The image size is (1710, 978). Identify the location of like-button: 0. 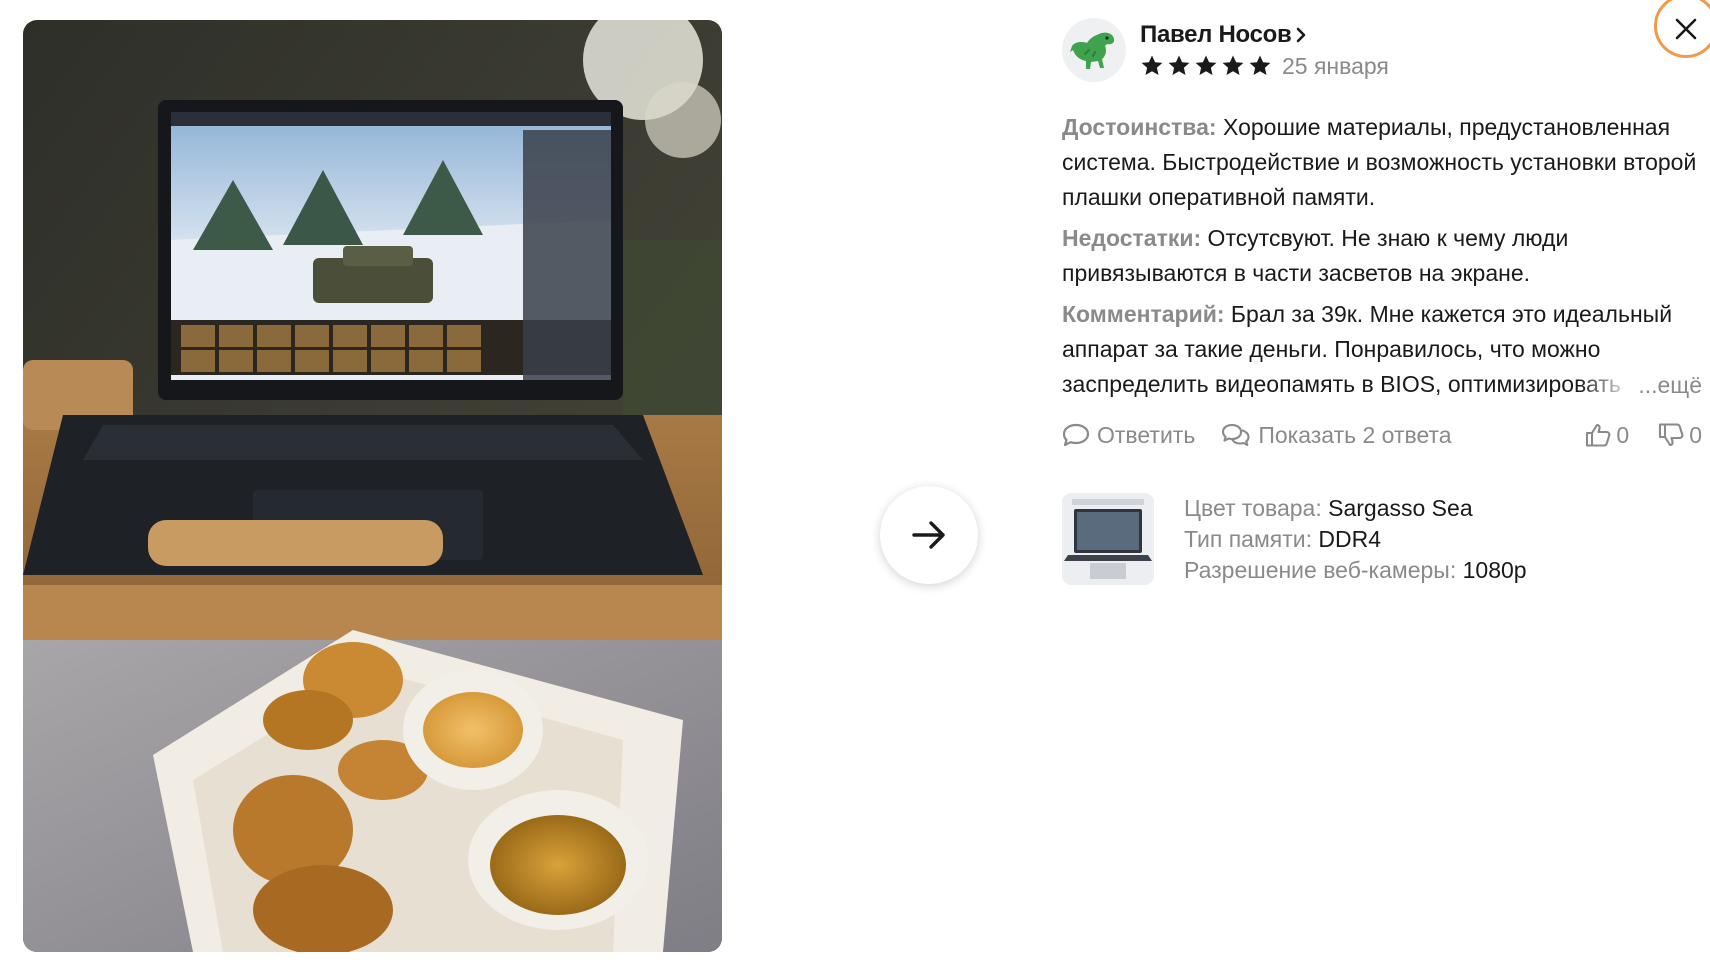
(1606, 435).